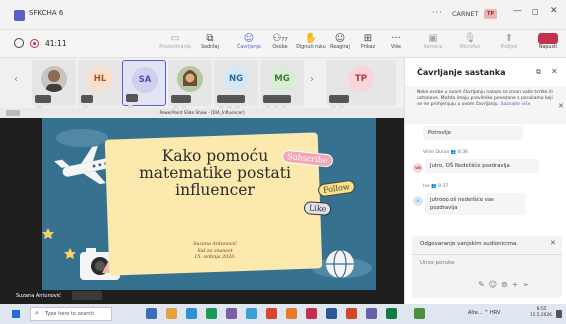  I want to click on firefox-icon, so click(291, 313).